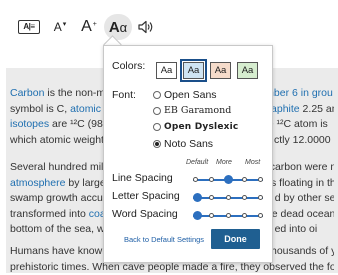 This screenshot has height=275, width=338. I want to click on color-option-white: Aa, so click(166, 70).